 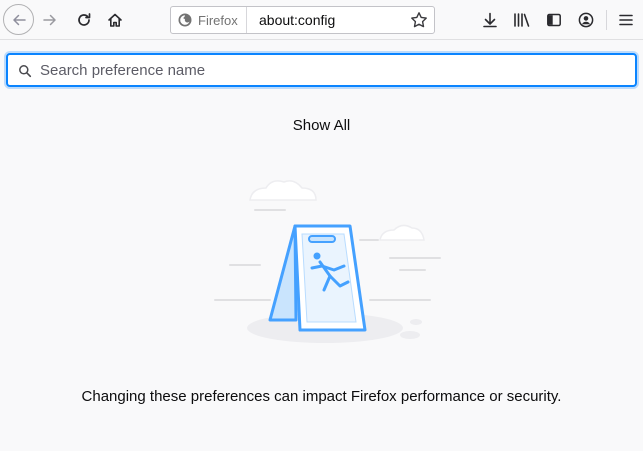 I want to click on show-all-button: Show All, so click(x=321, y=125).